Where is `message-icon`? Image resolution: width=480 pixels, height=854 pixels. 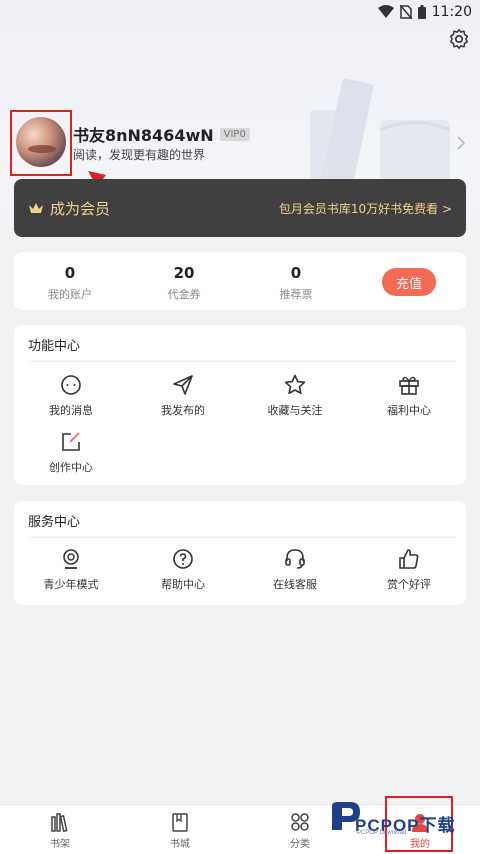
message-icon is located at coordinates (71, 385).